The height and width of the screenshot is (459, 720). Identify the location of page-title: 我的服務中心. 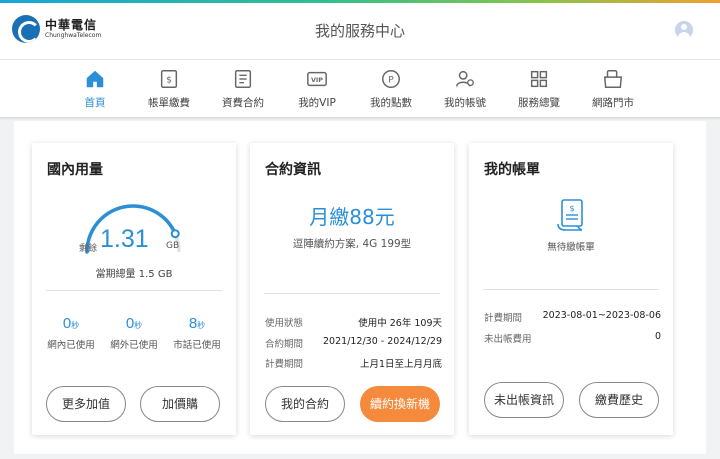
(359, 31).